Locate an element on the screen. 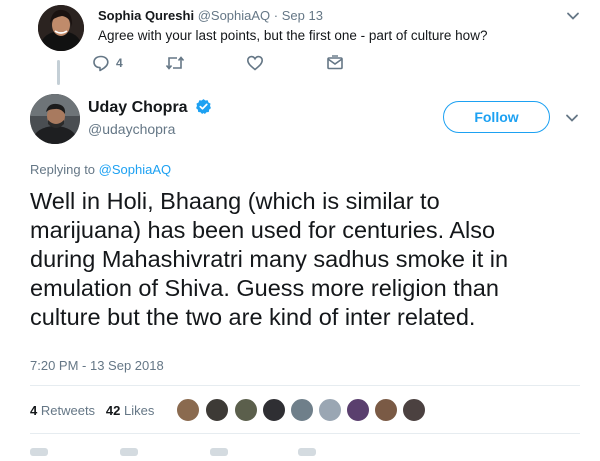 The image size is (600, 461). reply-icon is located at coordinates (101, 65).